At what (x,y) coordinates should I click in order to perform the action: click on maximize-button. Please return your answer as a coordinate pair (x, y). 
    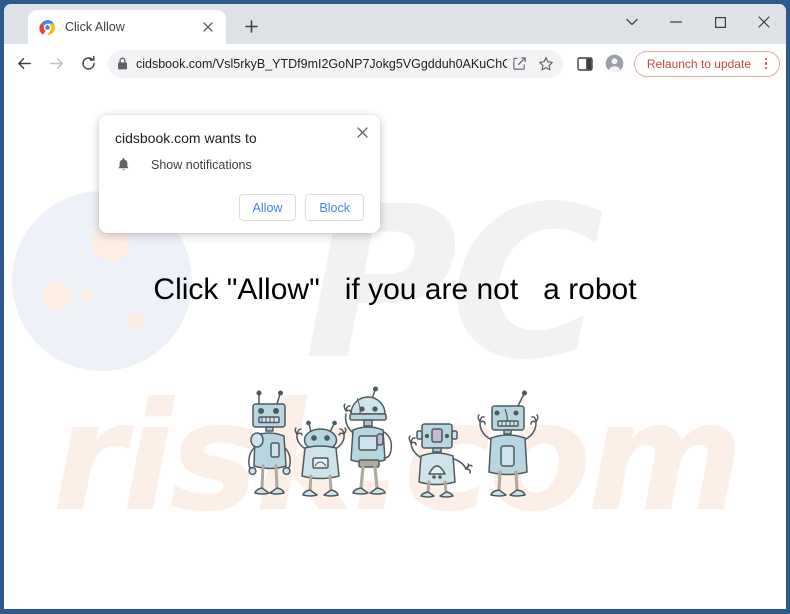
    Looking at the image, I should click on (720, 22).